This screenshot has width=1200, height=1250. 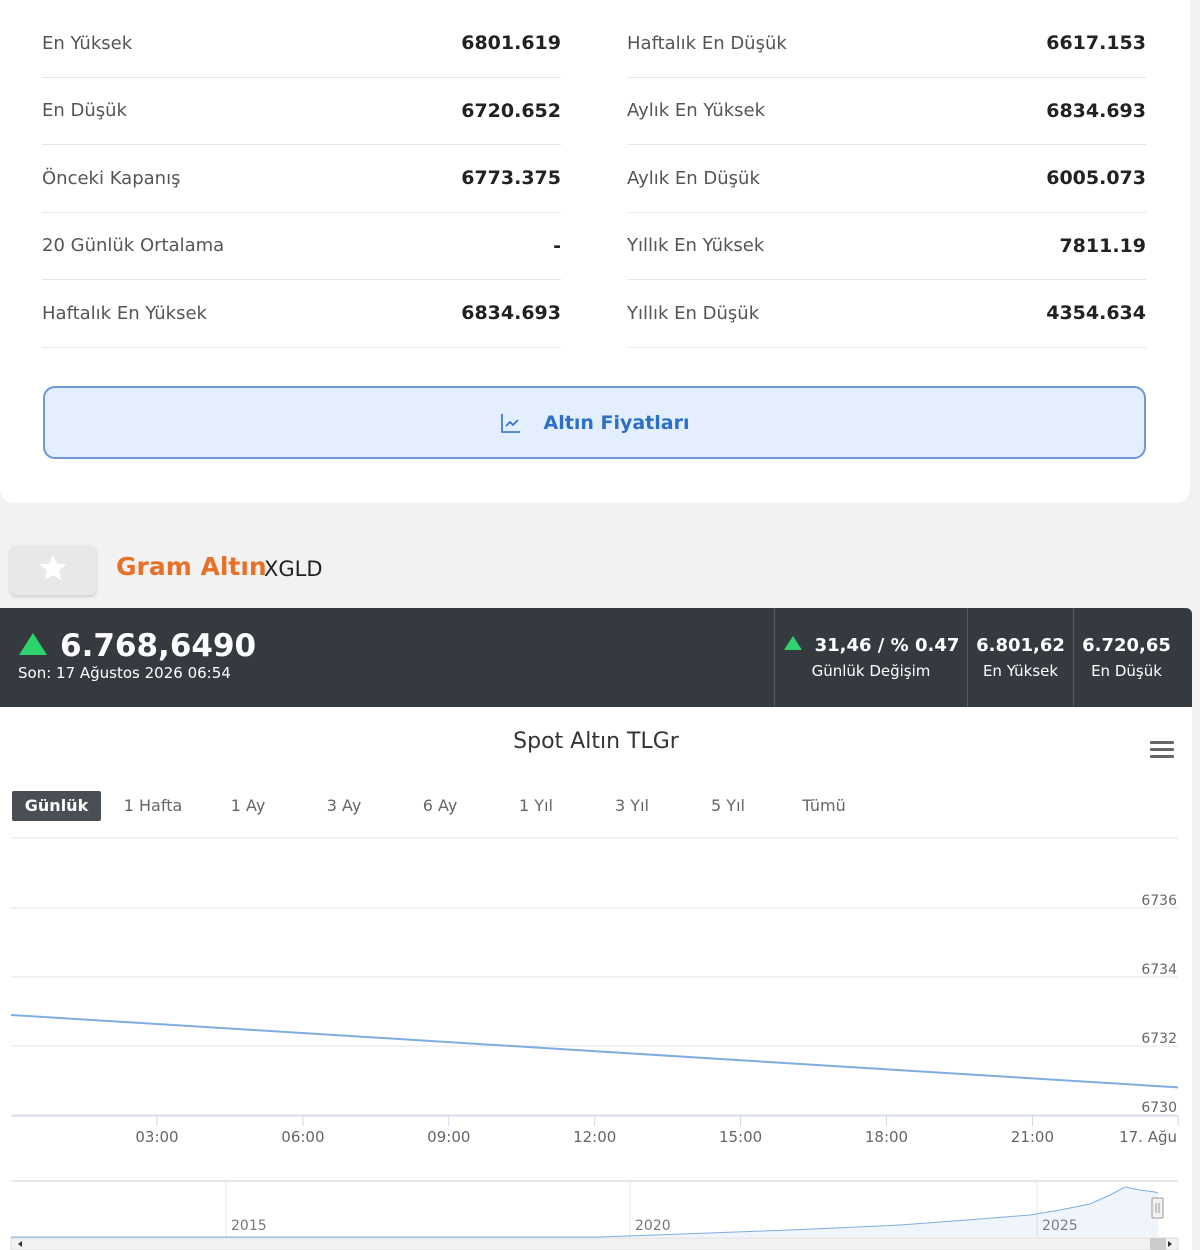 I want to click on stat-row: Haftalık En Yüksek 6834.693, so click(x=301, y=314).